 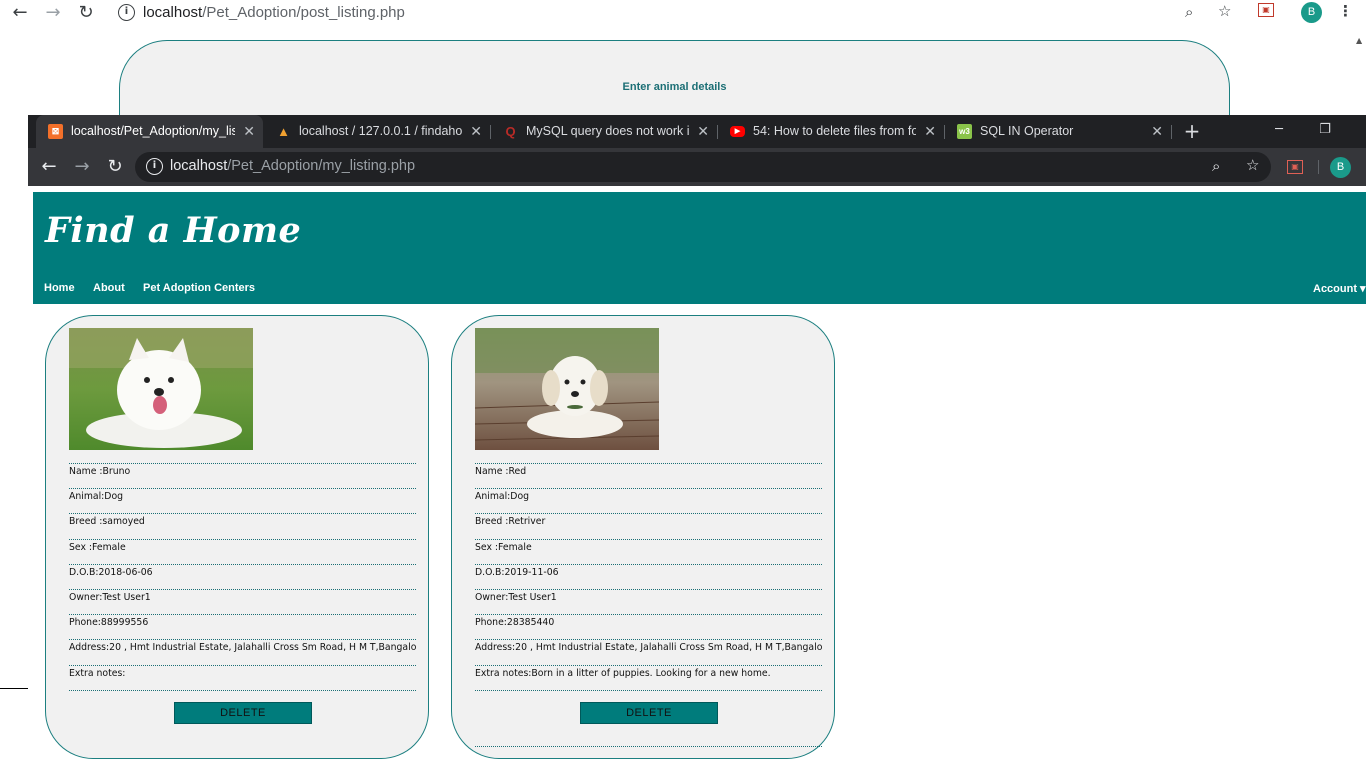 What do you see at coordinates (173, 230) in the screenshot?
I see `site-logo: Find a Home` at bounding box center [173, 230].